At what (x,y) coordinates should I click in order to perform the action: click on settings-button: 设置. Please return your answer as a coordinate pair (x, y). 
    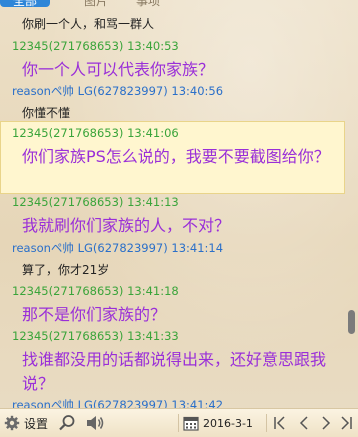
    Looking at the image, I should click on (26, 423).